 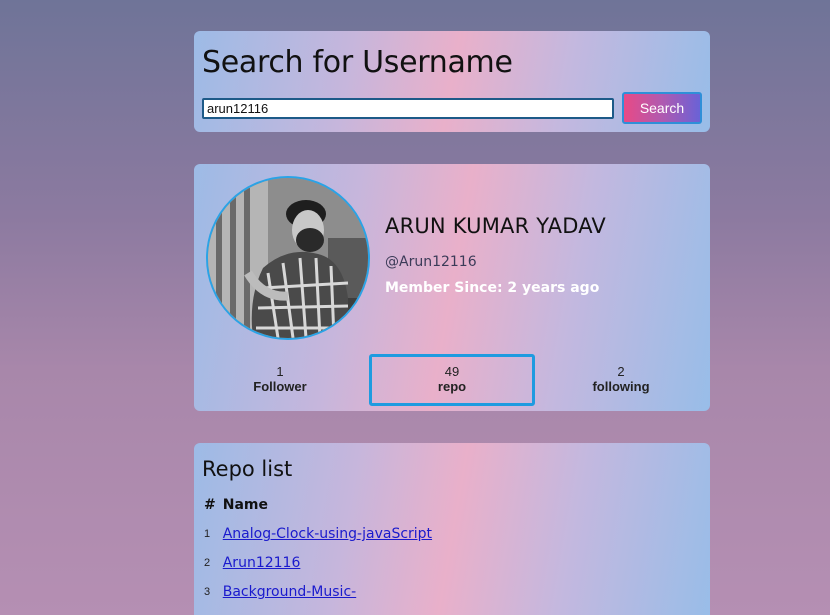 I want to click on repos-stat: 49 repo, so click(x=452, y=380).